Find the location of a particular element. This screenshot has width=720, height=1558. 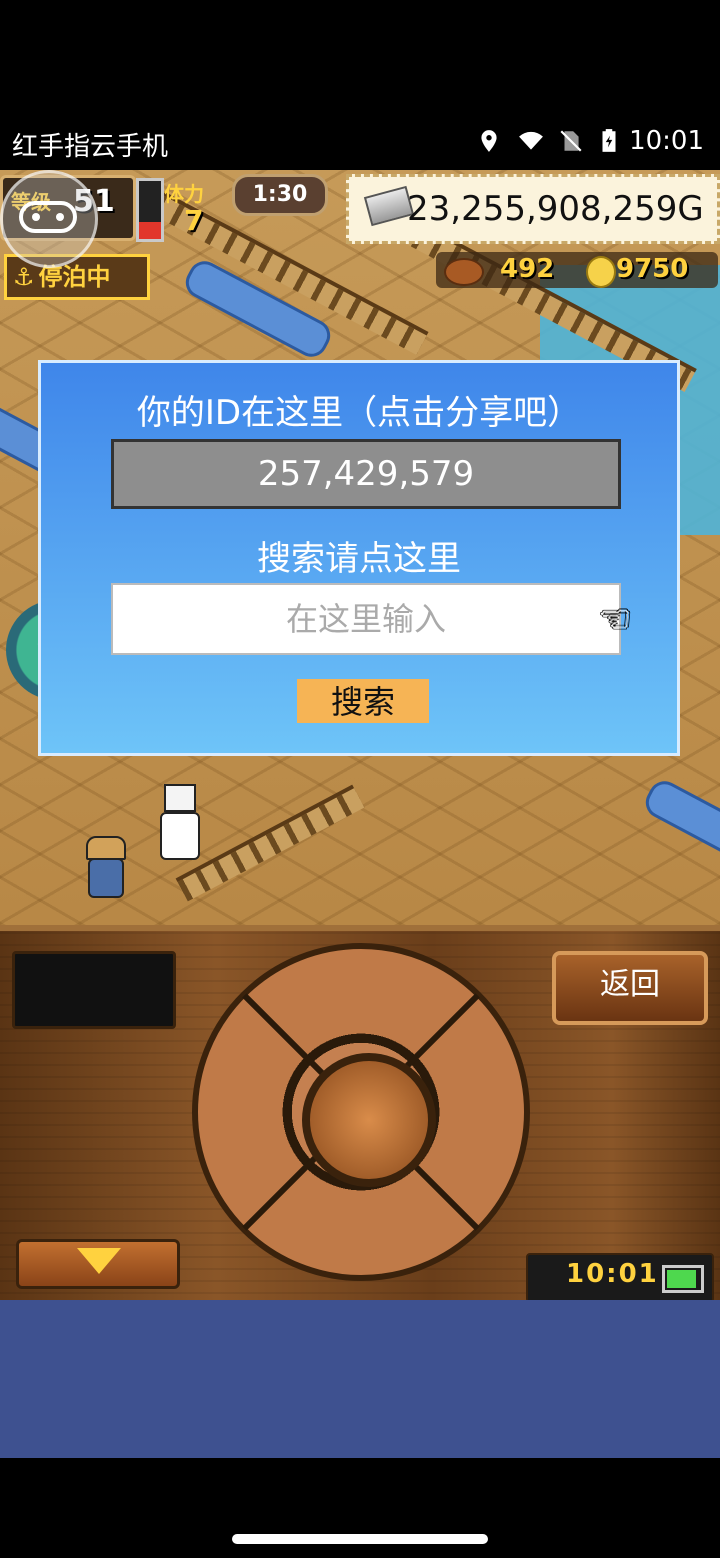

panel-clock-display: 10:01 is located at coordinates (620, 1278).